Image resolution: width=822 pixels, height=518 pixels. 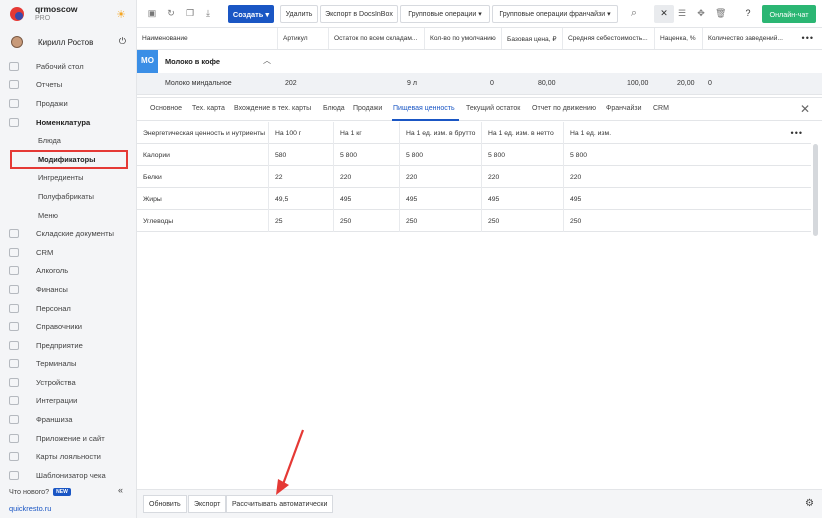 I want to click on move-icon: ✥, so click(x=701, y=13).